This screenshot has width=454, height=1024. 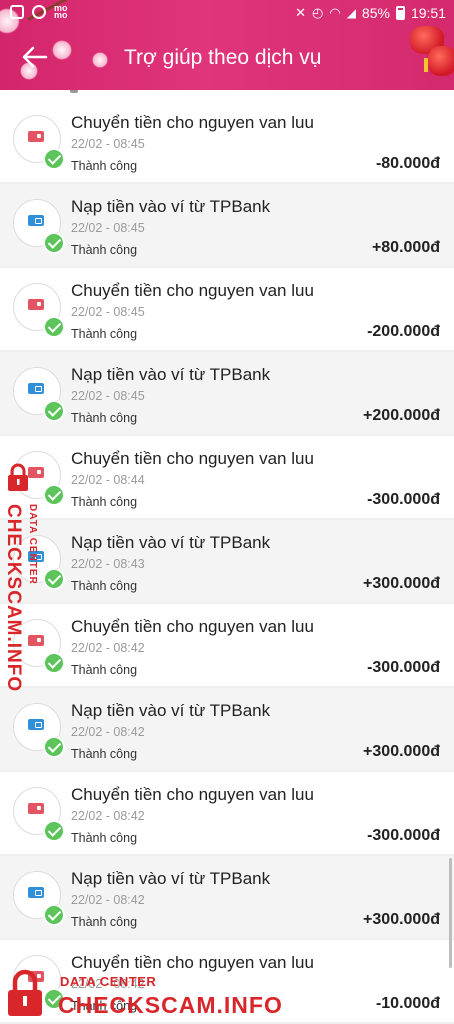 What do you see at coordinates (61, 11) in the screenshot?
I see `momo-icon: mo mo` at bounding box center [61, 11].